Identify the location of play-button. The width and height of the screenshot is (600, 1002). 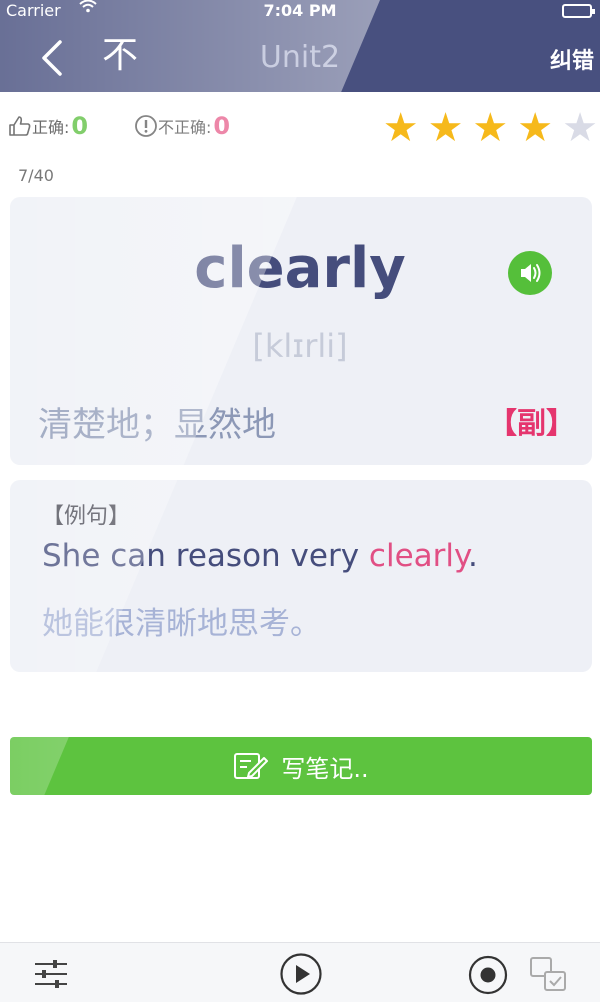
(301, 976).